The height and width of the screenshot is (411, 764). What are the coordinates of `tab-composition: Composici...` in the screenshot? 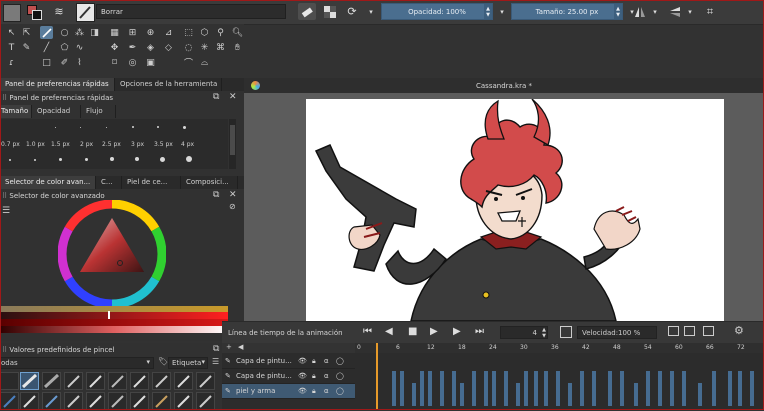 It's located at (209, 182).